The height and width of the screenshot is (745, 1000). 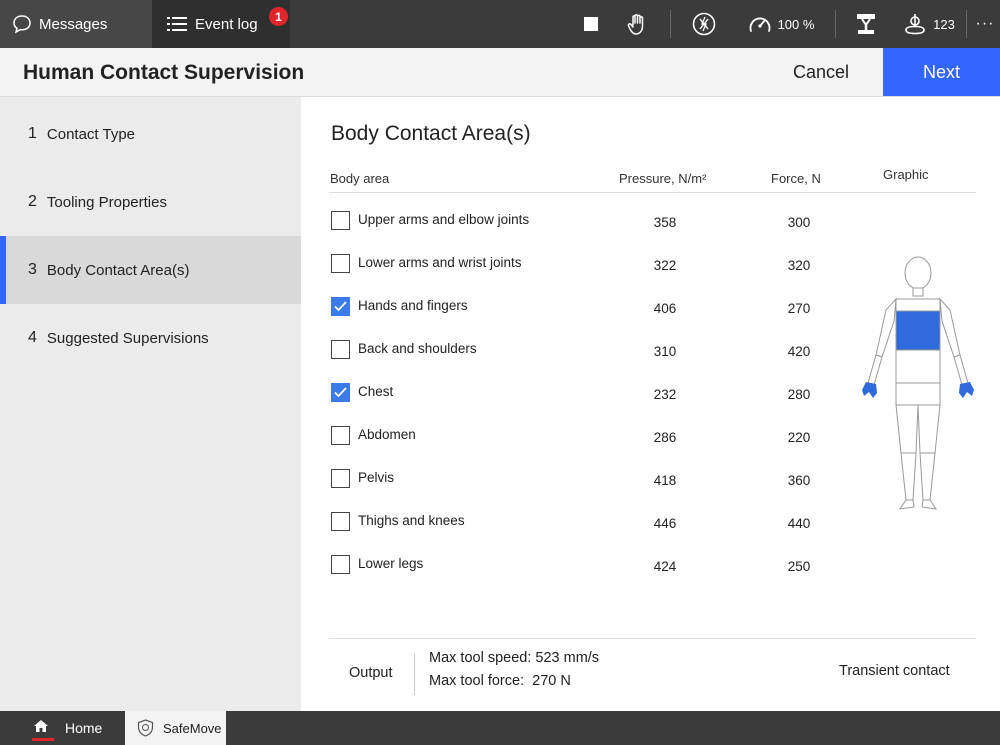 I want to click on event-log-button: Event log 1, so click(x=221, y=24).